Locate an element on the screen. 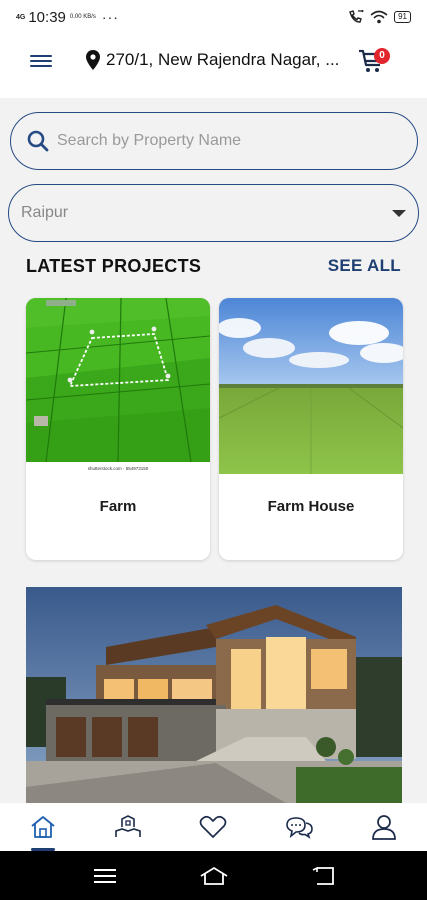 The image size is (427, 900). network-speed: 0.00 KB/s is located at coordinates (82, 17).